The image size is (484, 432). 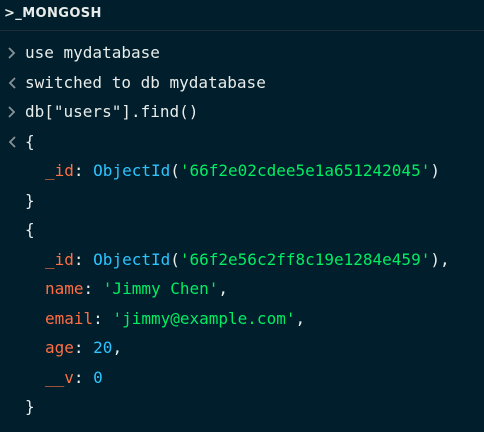 What do you see at coordinates (242, 112) in the screenshot?
I see `console-line-input: db["users"].find()` at bounding box center [242, 112].